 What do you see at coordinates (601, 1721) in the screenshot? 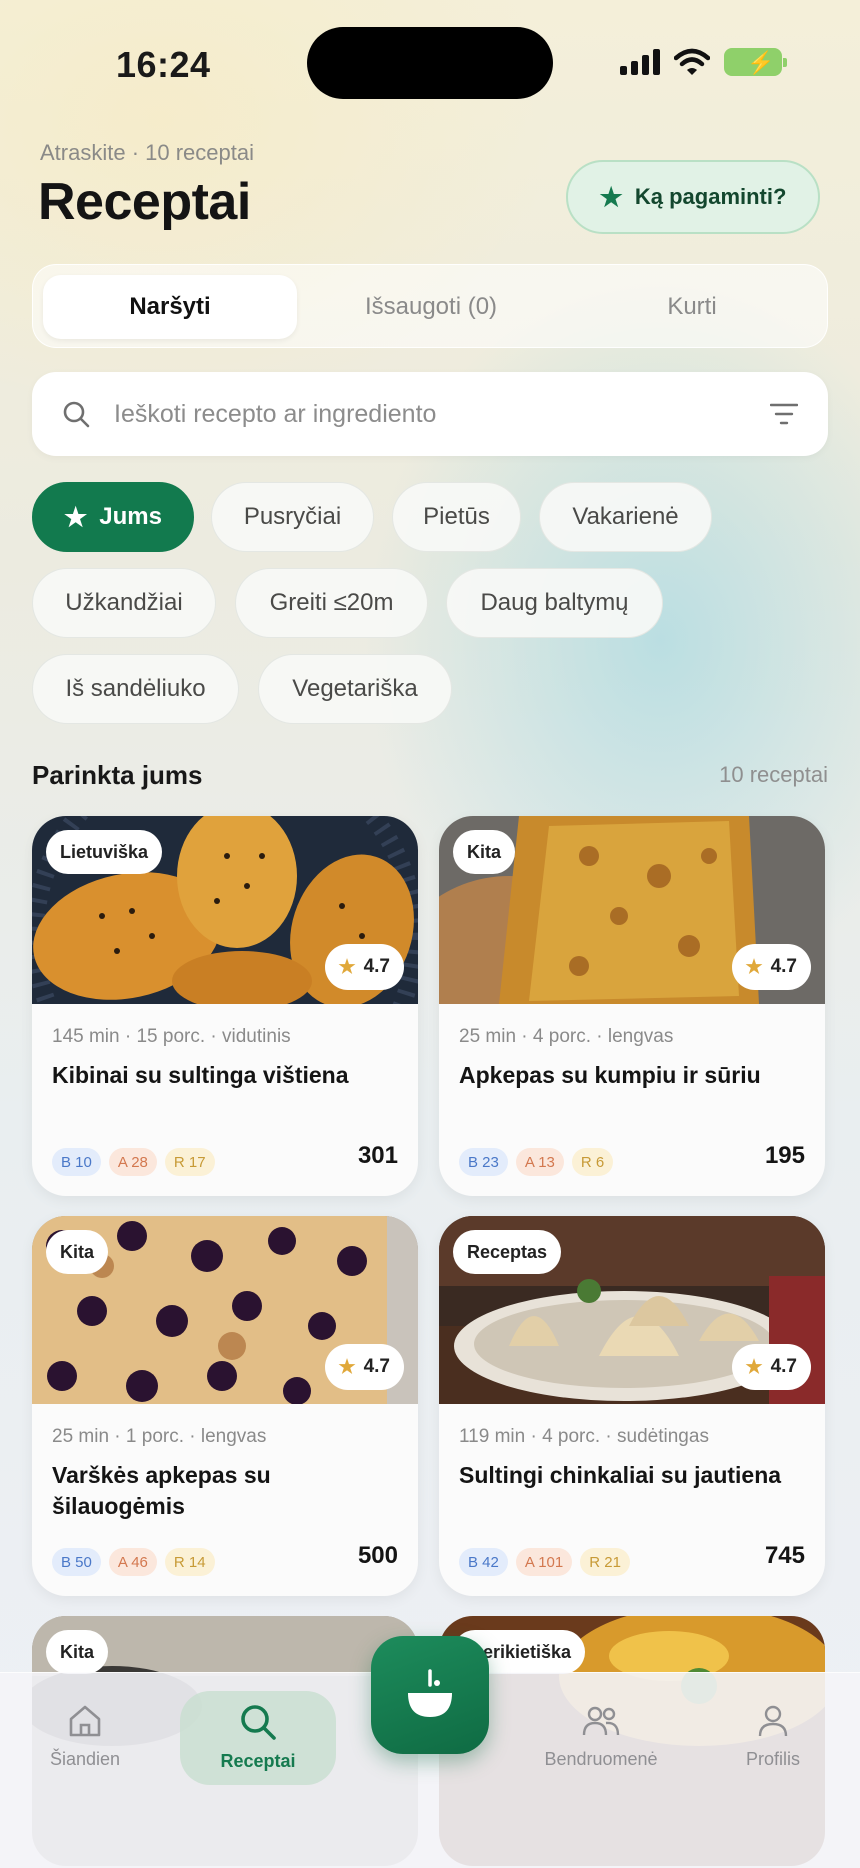
I see `people-icon` at bounding box center [601, 1721].